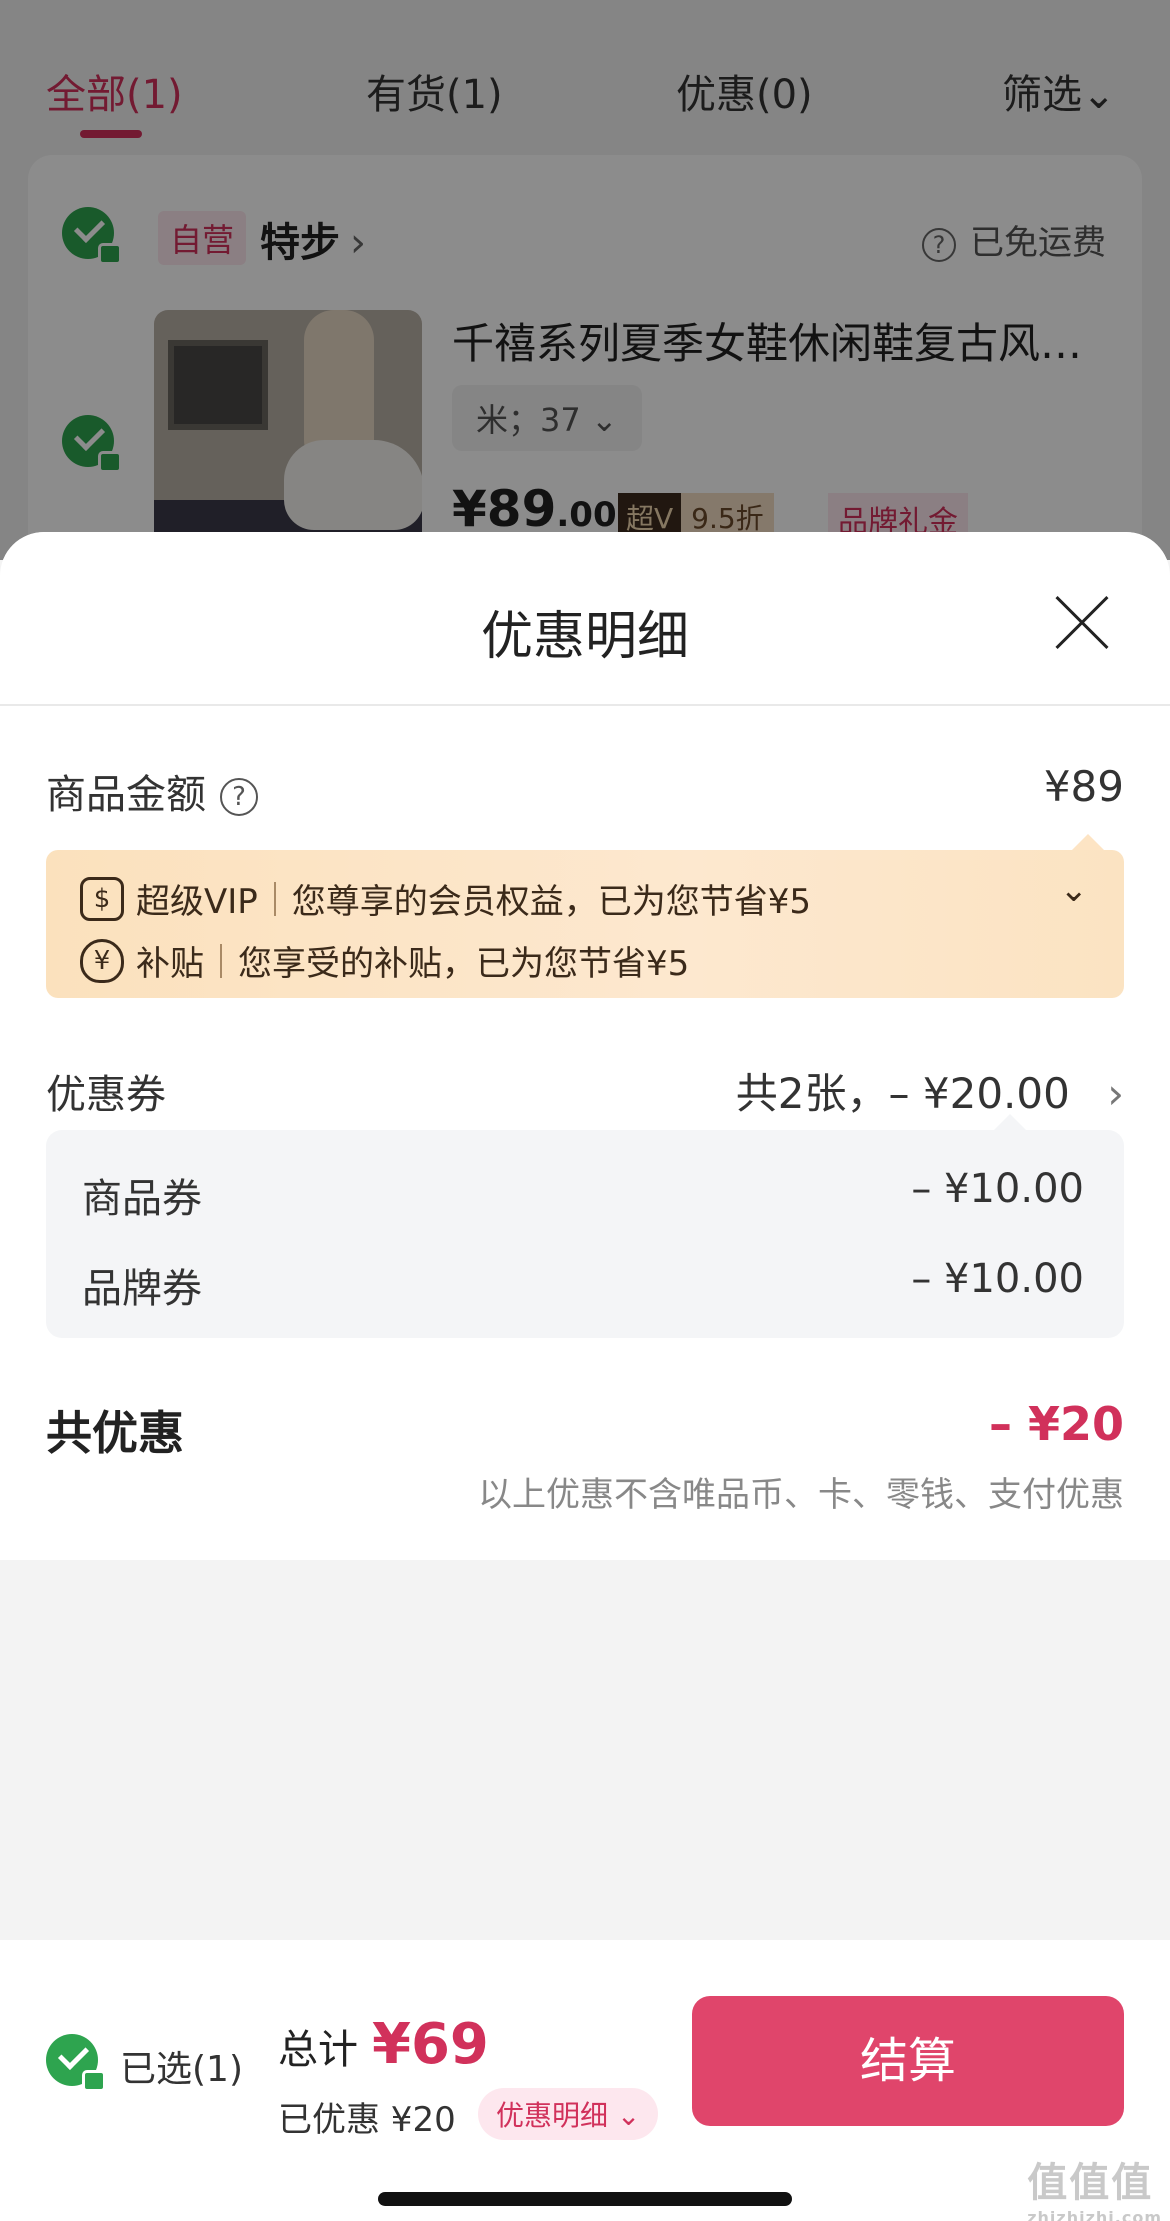 The height and width of the screenshot is (2221, 1170). What do you see at coordinates (1115, 1093) in the screenshot?
I see `chevron-right-icon: ›` at bounding box center [1115, 1093].